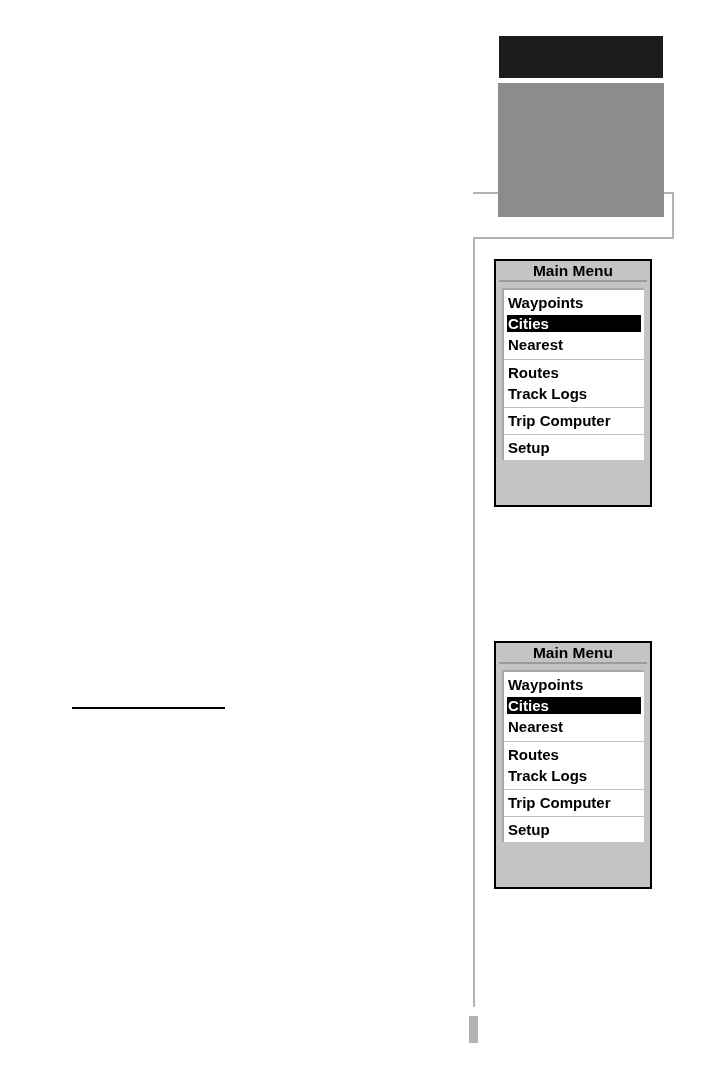 This screenshot has height=1080, width=702. I want to click on page-marker, so click(473, 1029).